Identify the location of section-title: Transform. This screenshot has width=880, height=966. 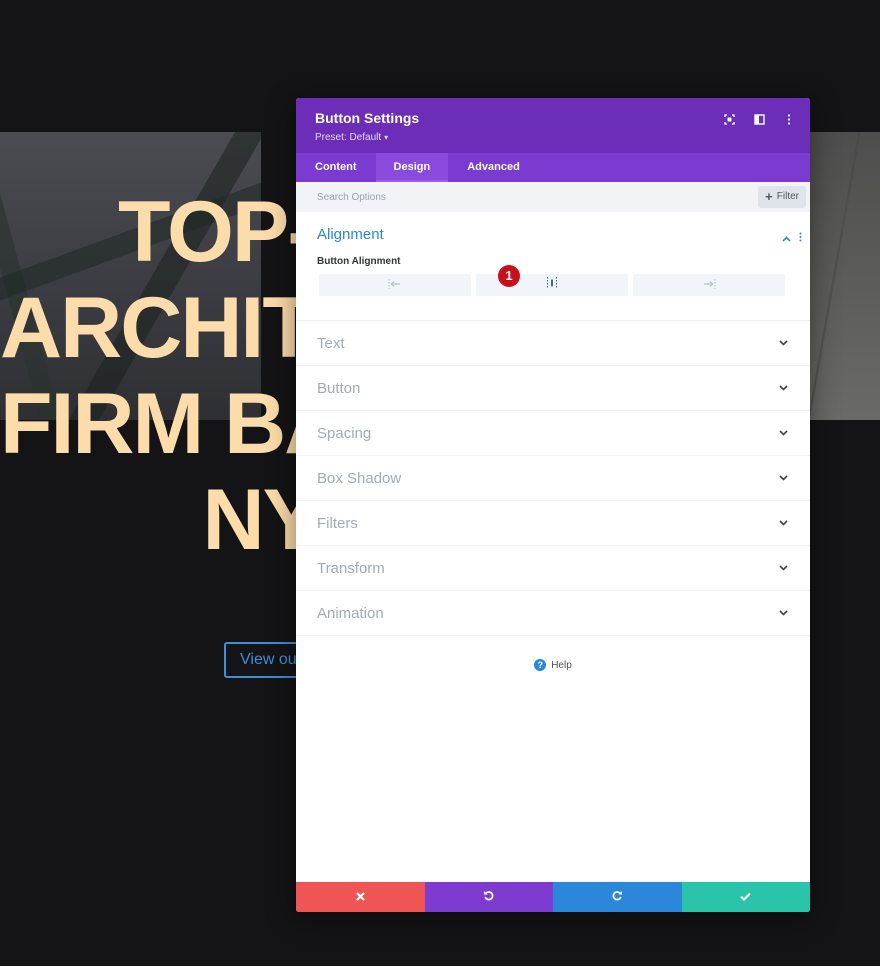
(351, 568).